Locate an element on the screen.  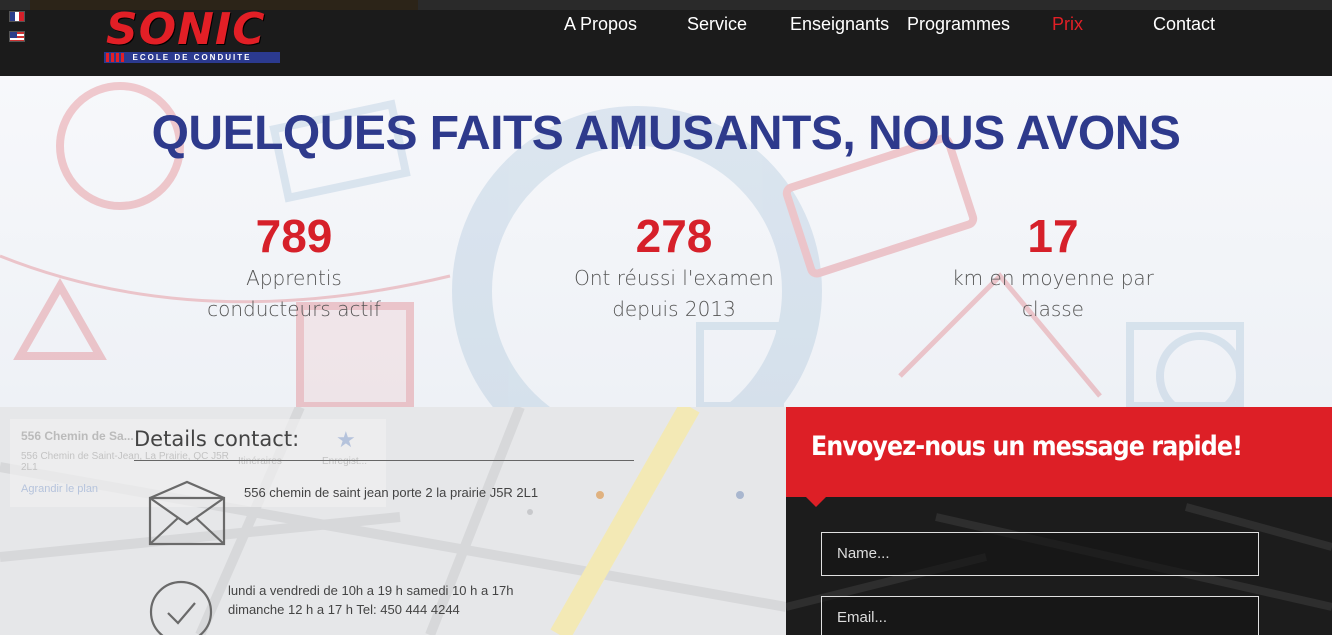
language-switcher is located at coordinates (17, 31).